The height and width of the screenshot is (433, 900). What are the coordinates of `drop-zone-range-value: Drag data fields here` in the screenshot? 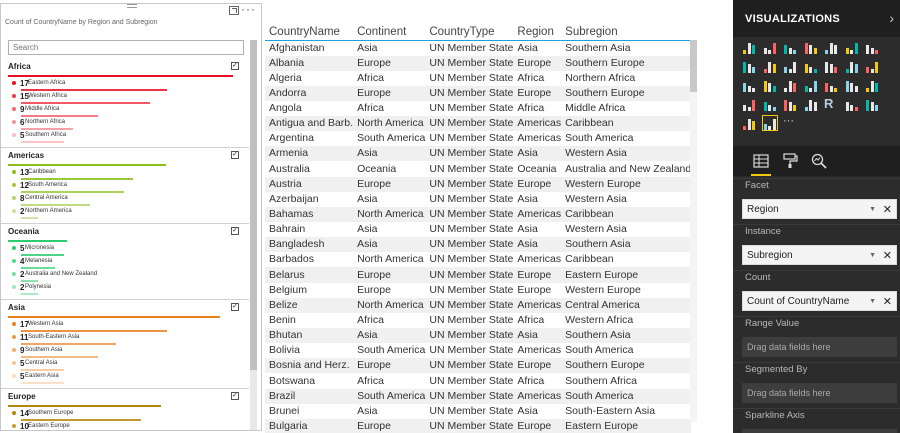 It's located at (819, 347).